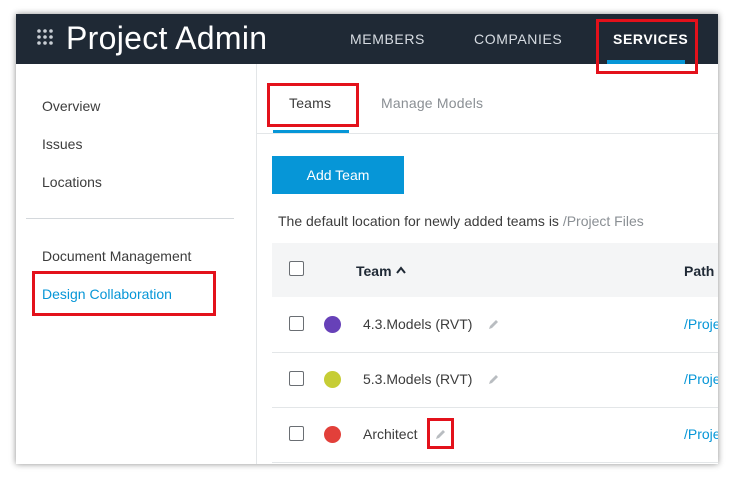 The image size is (736, 479). Describe the element at coordinates (71, 106) in the screenshot. I see `sidebar-item-overview: Overview` at that location.